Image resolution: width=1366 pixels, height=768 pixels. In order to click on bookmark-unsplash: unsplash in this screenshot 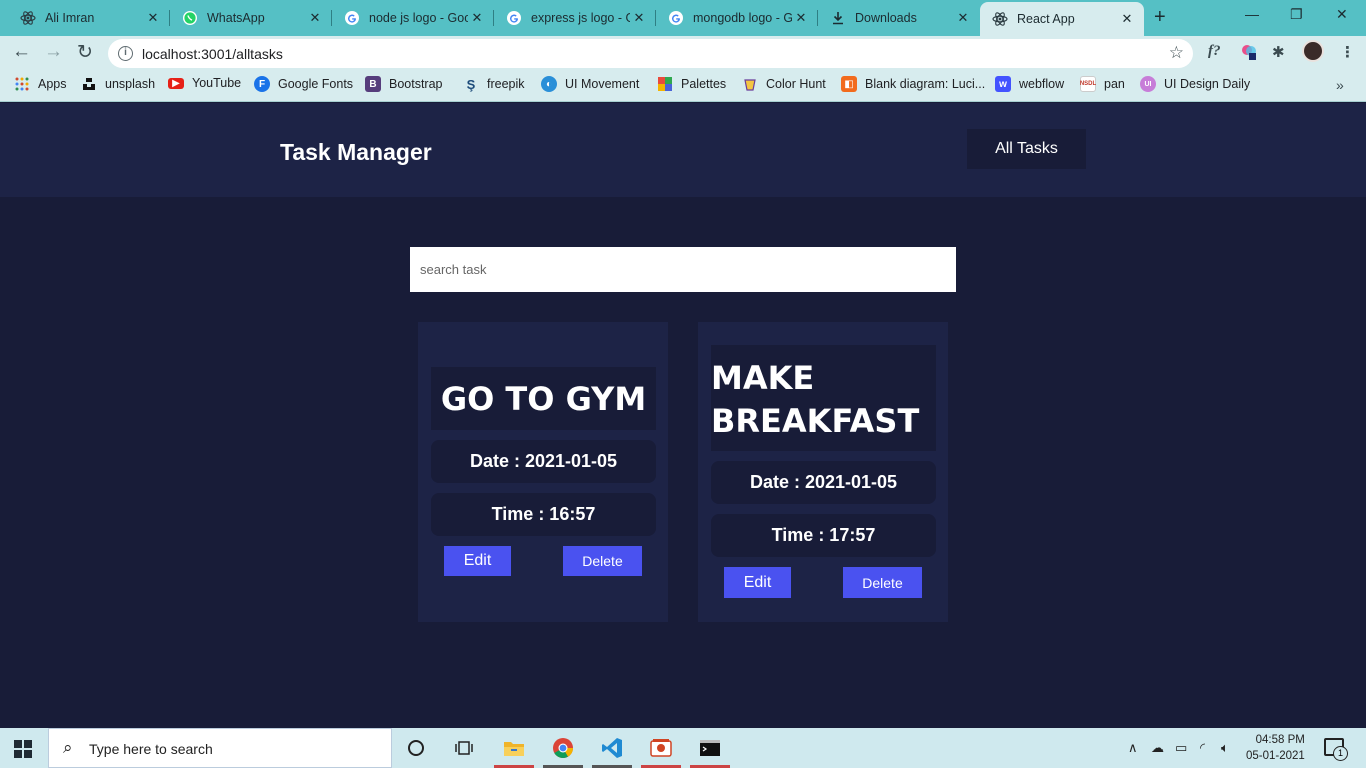, I will do `click(118, 84)`.